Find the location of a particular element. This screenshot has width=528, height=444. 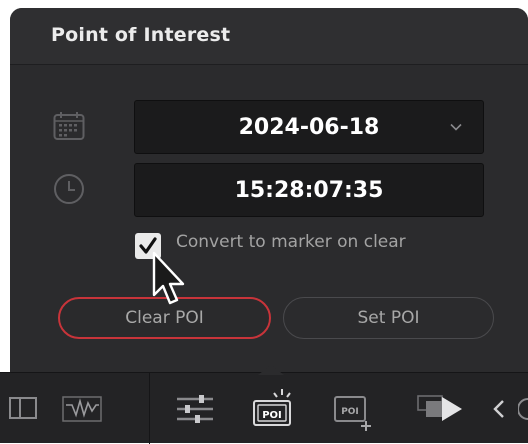

date-value: 2024-06-18 is located at coordinates (309, 127).